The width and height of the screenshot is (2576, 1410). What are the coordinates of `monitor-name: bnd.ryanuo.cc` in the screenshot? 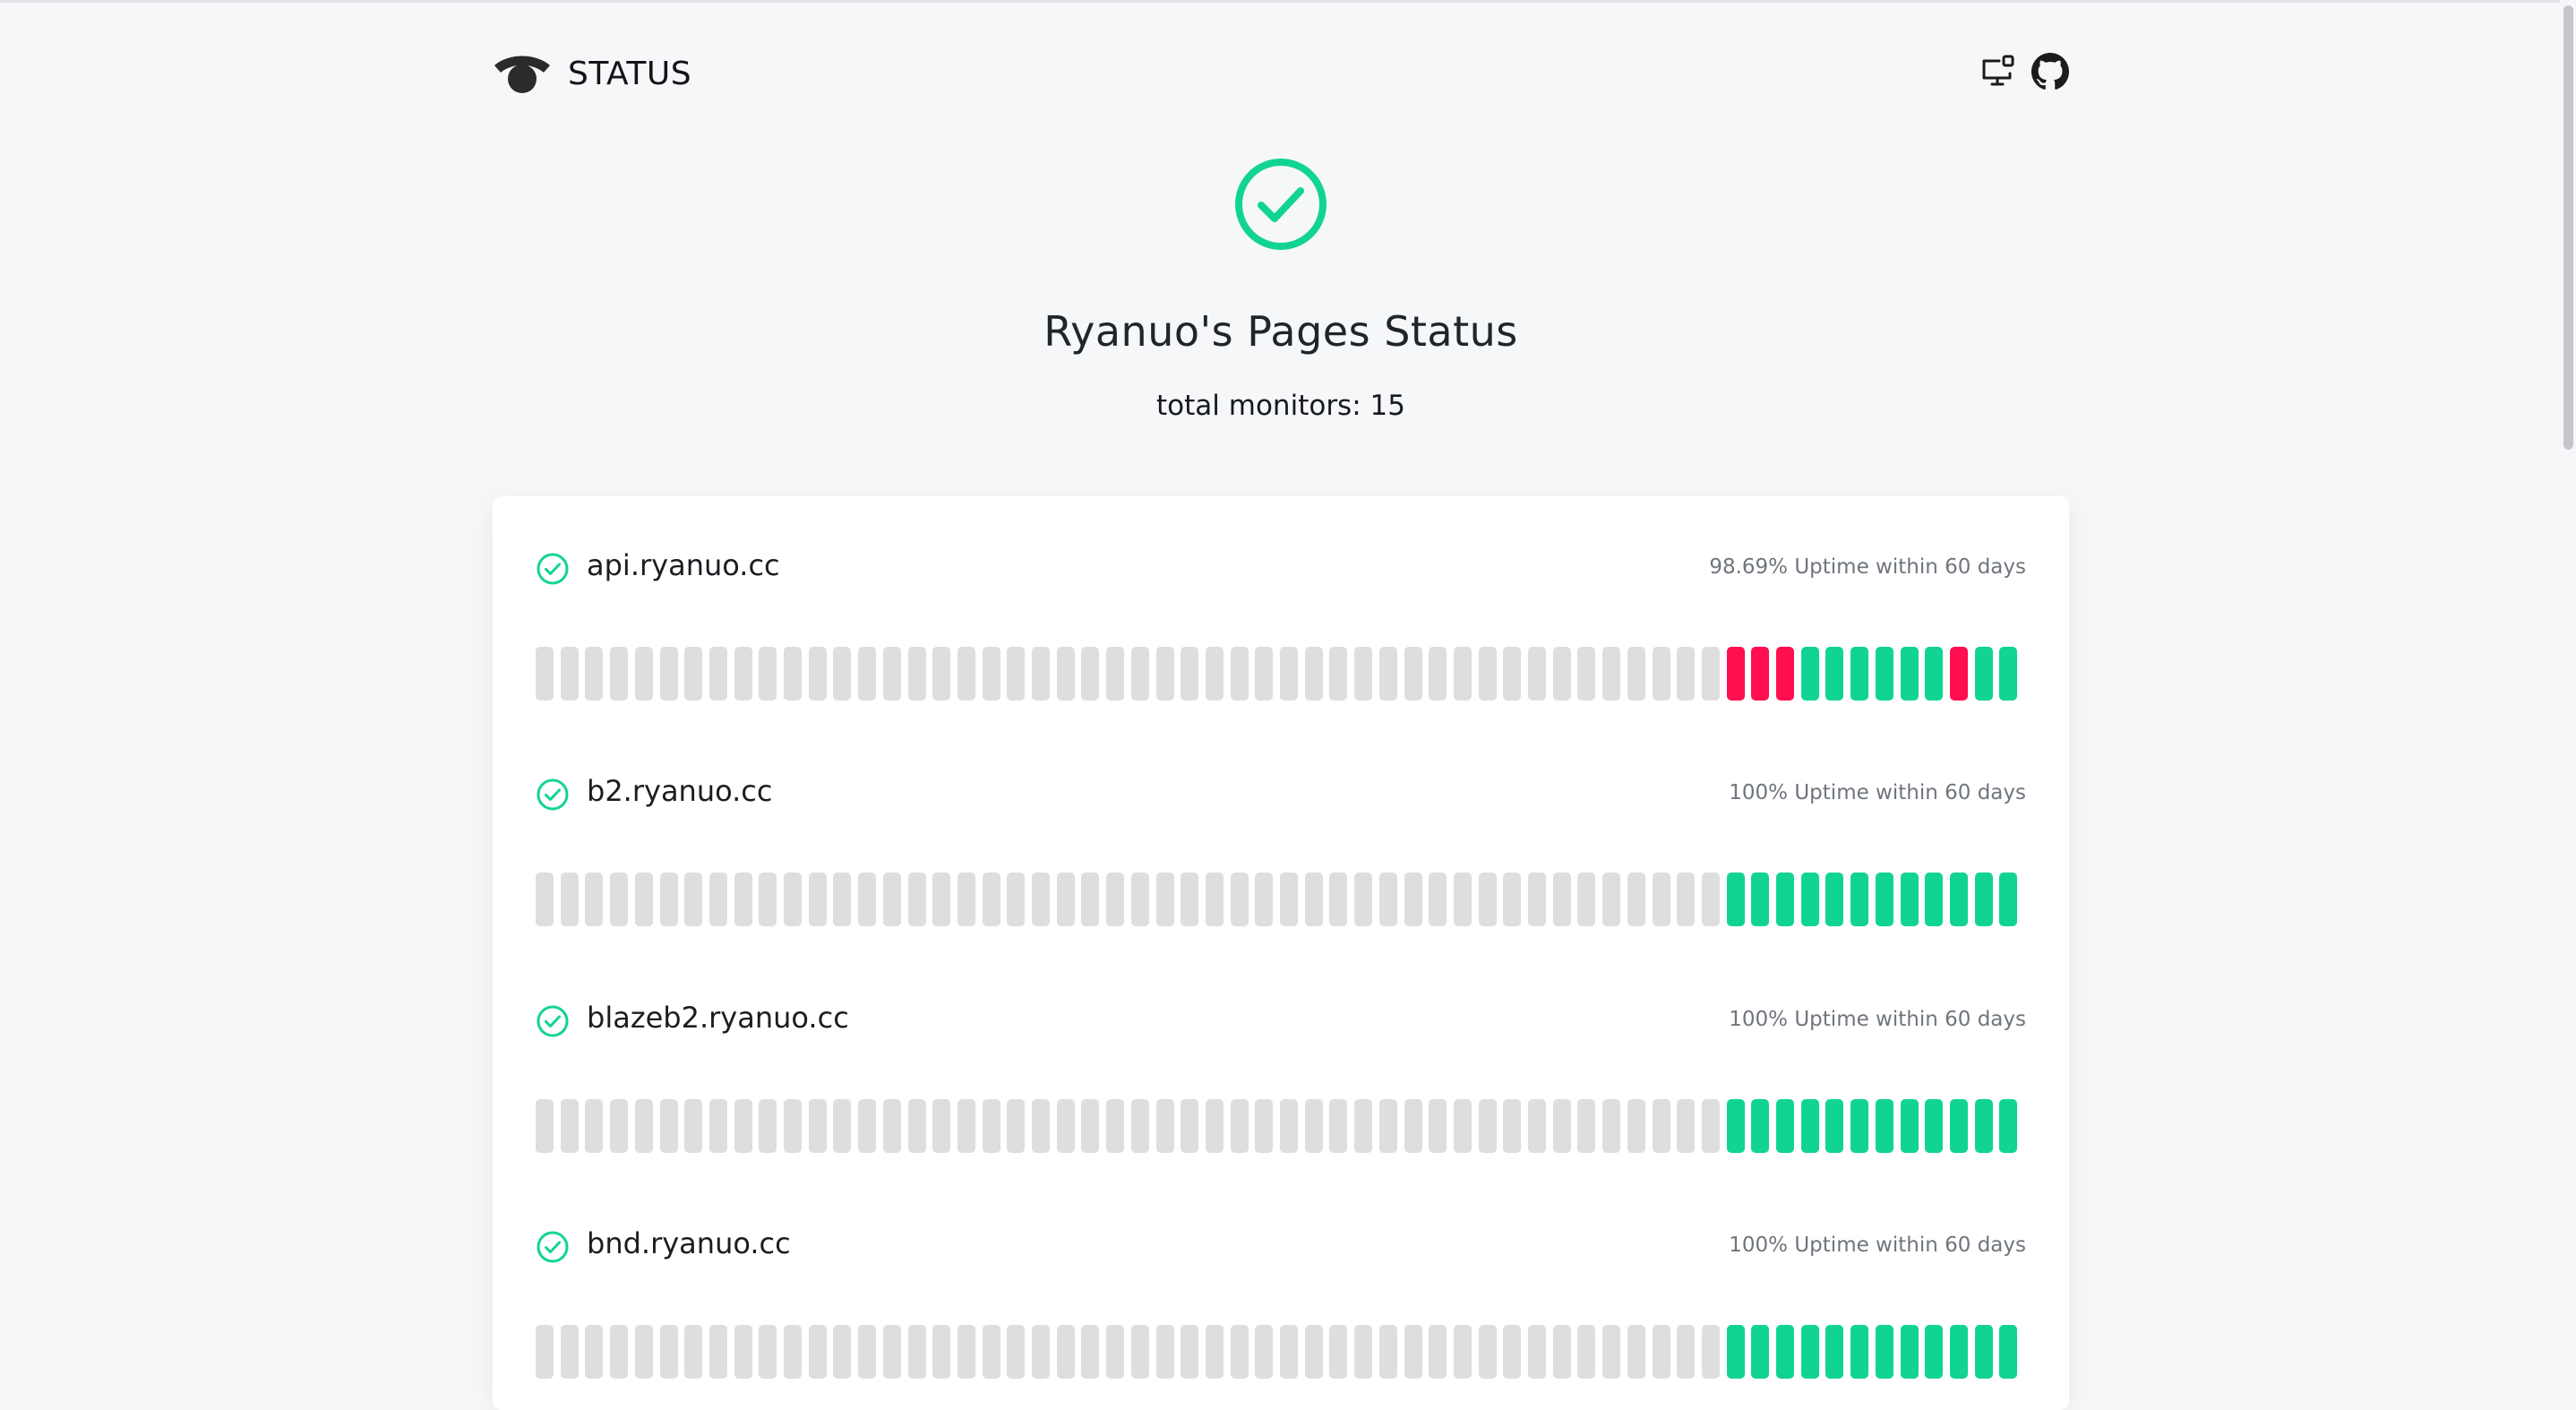 It's located at (689, 1243).